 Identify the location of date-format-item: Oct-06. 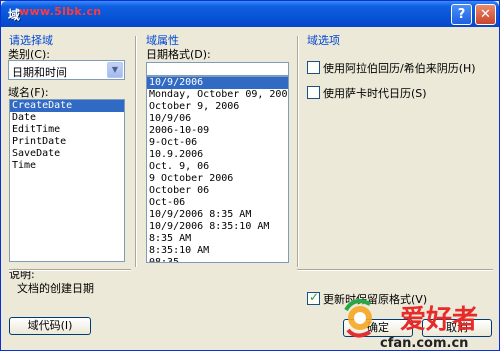
(217, 203).